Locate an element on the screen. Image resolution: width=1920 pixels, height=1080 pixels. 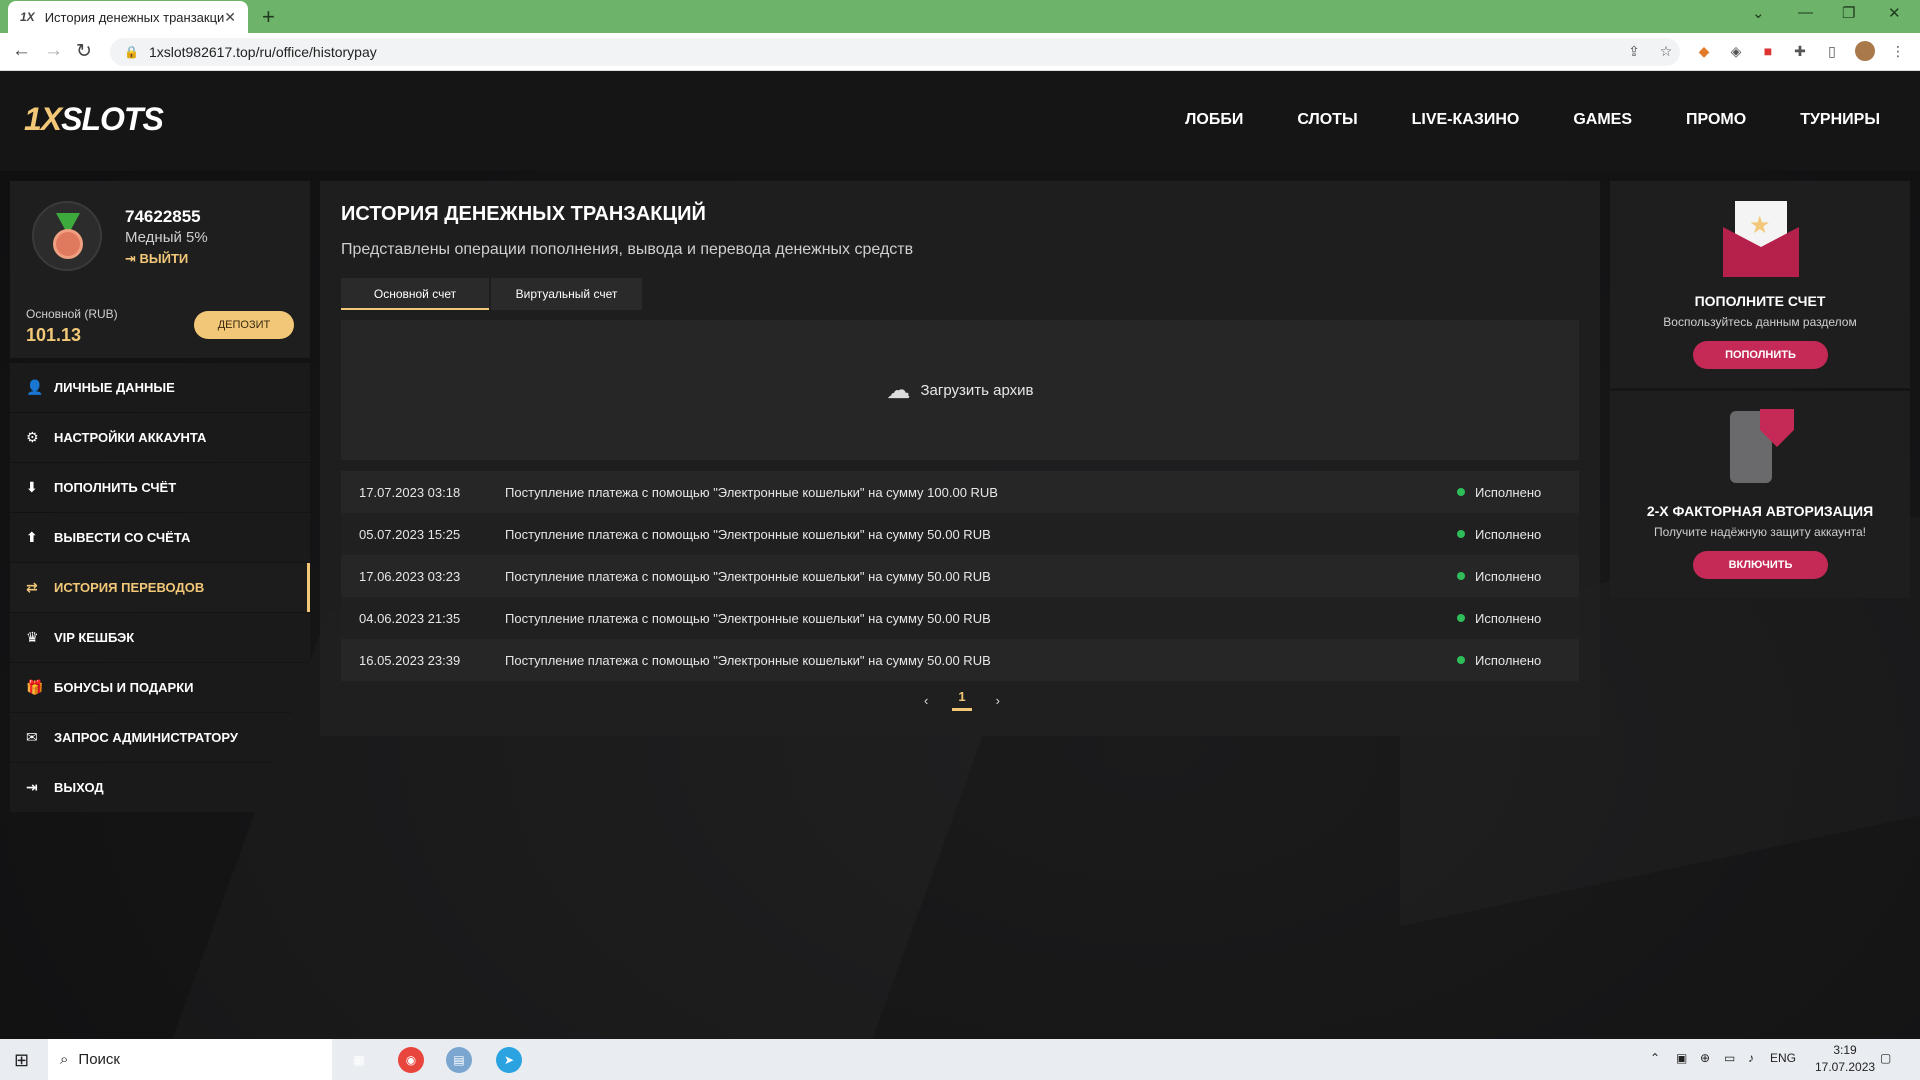
address-bar: 🔒 1xslot982617.top/ru/office/historypay is located at coordinates (895, 52).